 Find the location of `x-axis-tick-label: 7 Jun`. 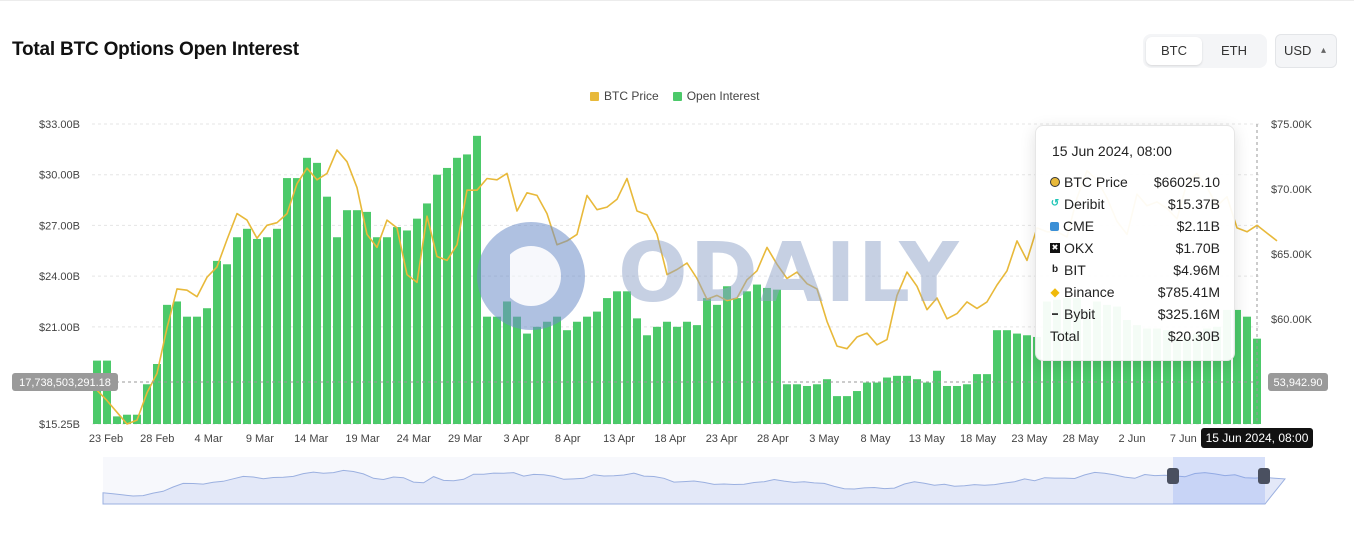

x-axis-tick-label: 7 Jun is located at coordinates (1183, 439).